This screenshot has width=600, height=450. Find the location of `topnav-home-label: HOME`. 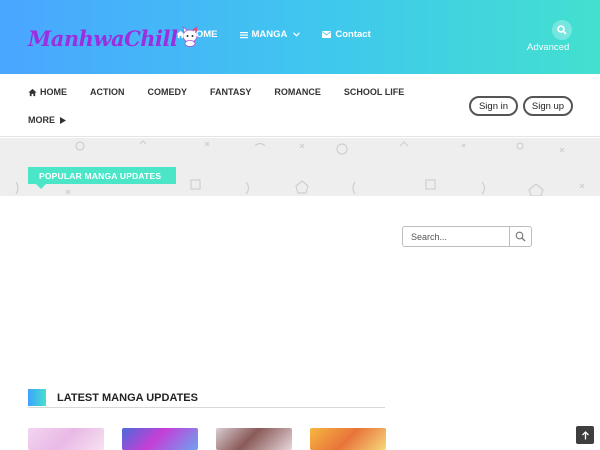

topnav-home-label: HOME is located at coordinates (203, 34).